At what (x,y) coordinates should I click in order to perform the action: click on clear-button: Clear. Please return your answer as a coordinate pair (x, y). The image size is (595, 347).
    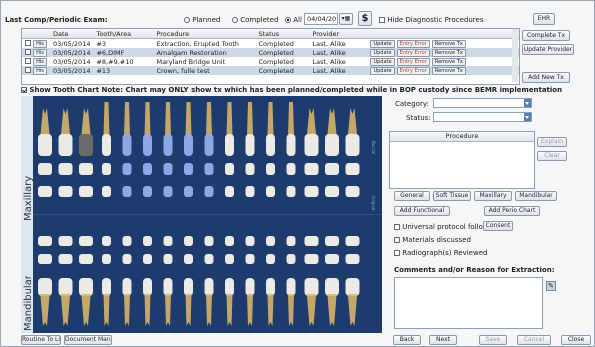
    Looking at the image, I should click on (552, 156).